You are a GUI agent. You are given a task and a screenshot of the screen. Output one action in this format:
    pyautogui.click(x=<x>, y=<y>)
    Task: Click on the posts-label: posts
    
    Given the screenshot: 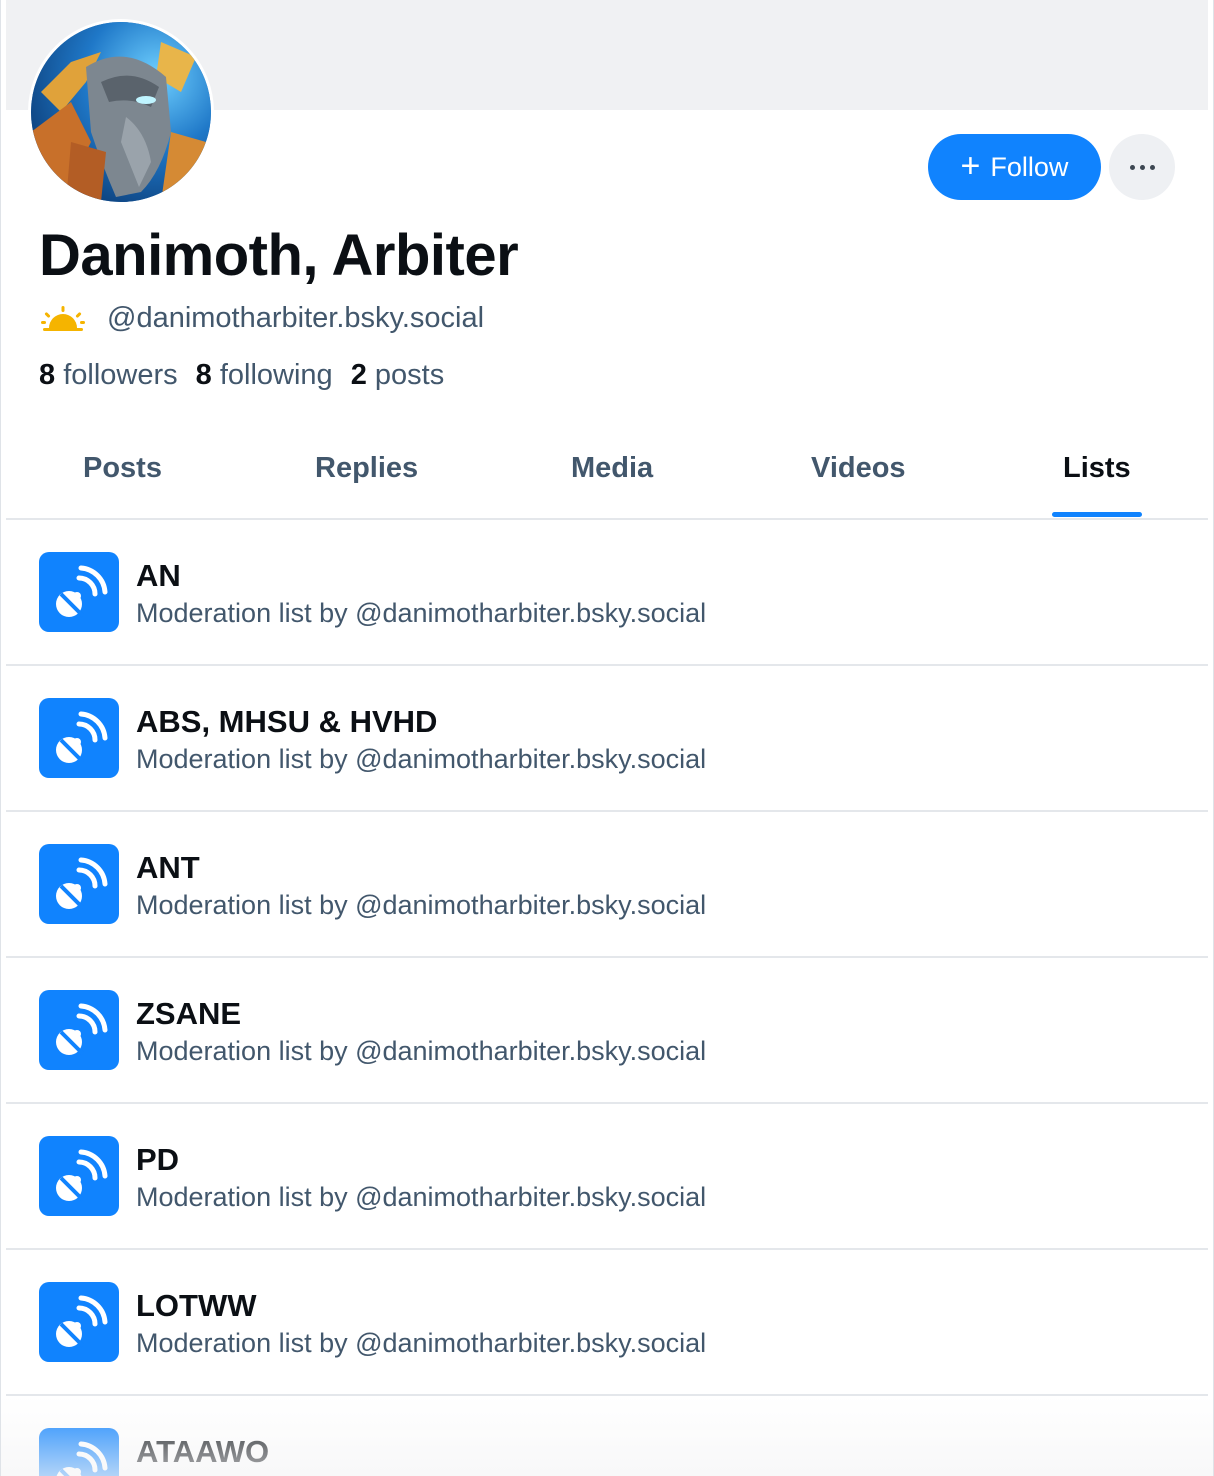 What is the action you would take?
    pyautogui.click(x=409, y=375)
    